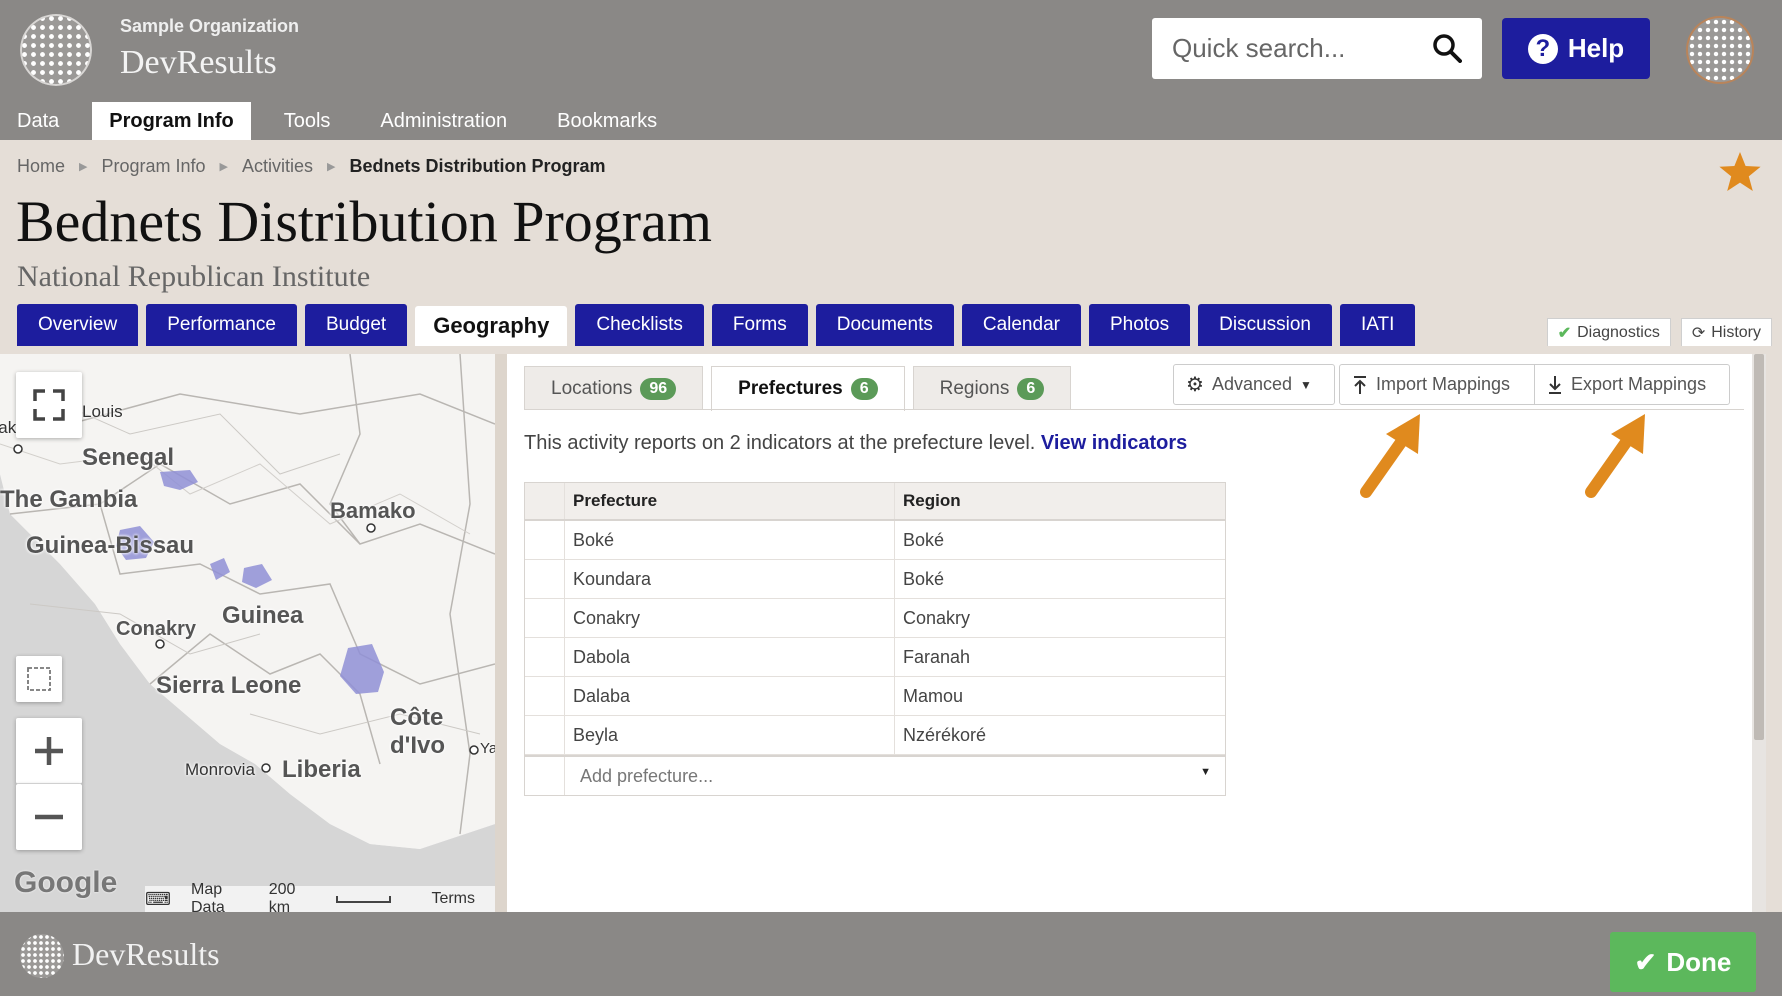 Image resolution: width=1782 pixels, height=996 pixels. Describe the element at coordinates (730, 579) in the screenshot. I see `prefecture-cell: Koundara` at that location.